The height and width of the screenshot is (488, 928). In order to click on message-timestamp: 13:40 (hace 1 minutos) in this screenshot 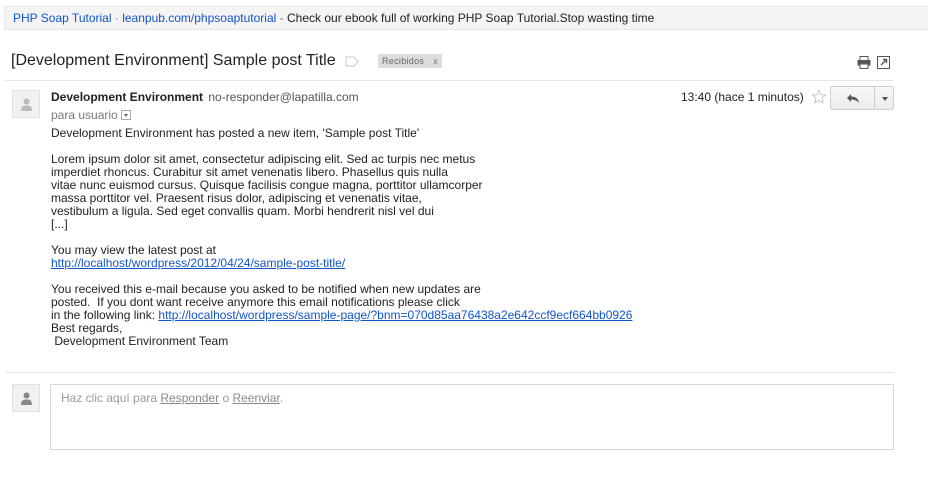, I will do `click(742, 97)`.